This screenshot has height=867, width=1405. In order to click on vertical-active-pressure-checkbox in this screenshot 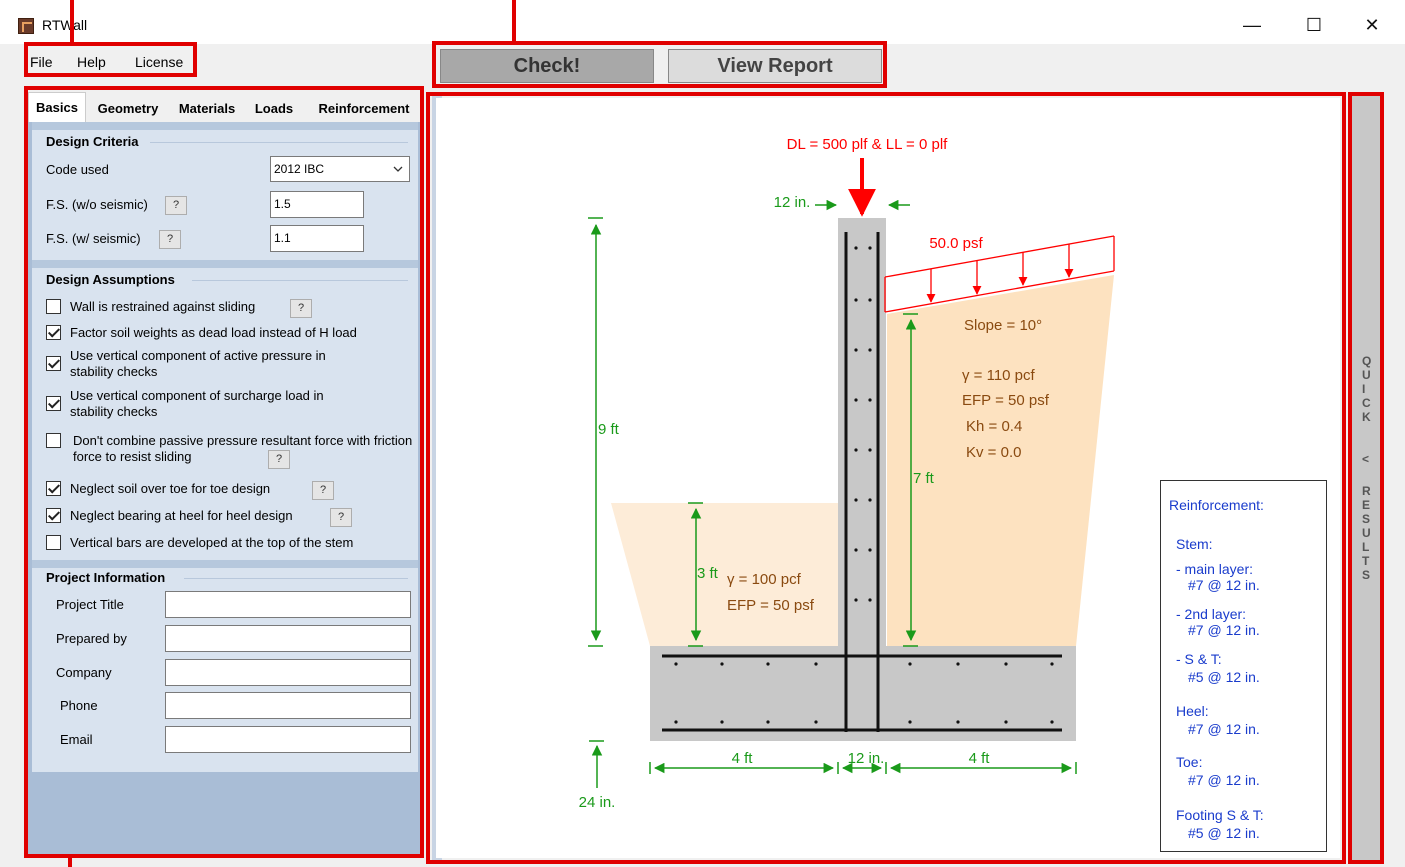, I will do `click(53, 363)`.